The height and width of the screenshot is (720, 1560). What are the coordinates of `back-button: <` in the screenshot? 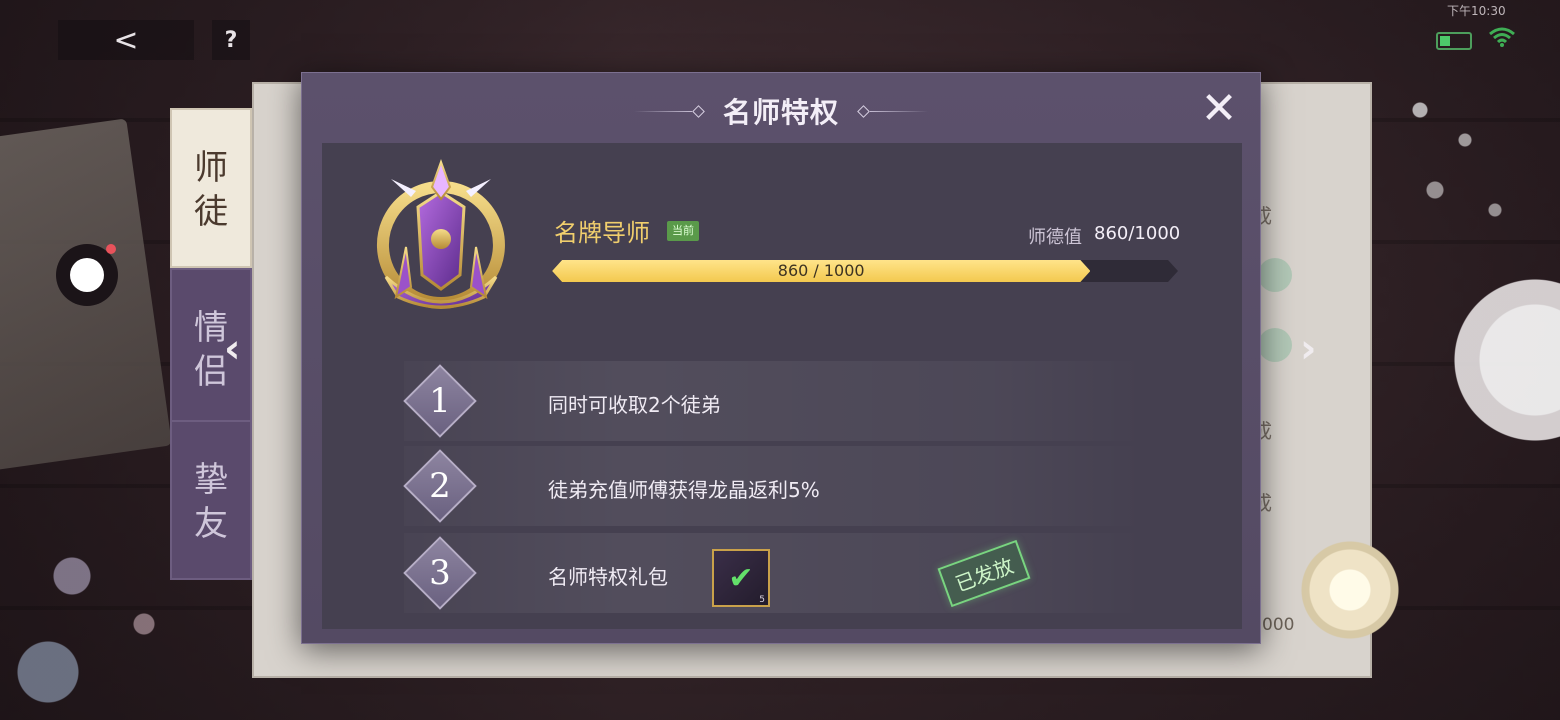 It's located at (126, 40).